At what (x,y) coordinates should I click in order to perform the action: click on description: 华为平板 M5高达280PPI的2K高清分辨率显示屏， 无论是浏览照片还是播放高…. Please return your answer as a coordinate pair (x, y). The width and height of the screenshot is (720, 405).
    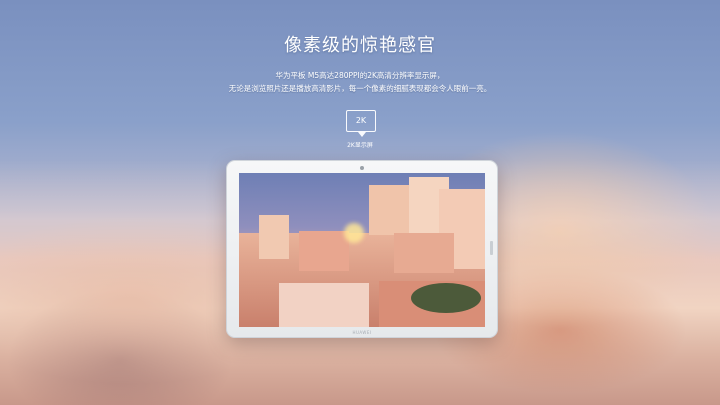
    Looking at the image, I should click on (360, 82).